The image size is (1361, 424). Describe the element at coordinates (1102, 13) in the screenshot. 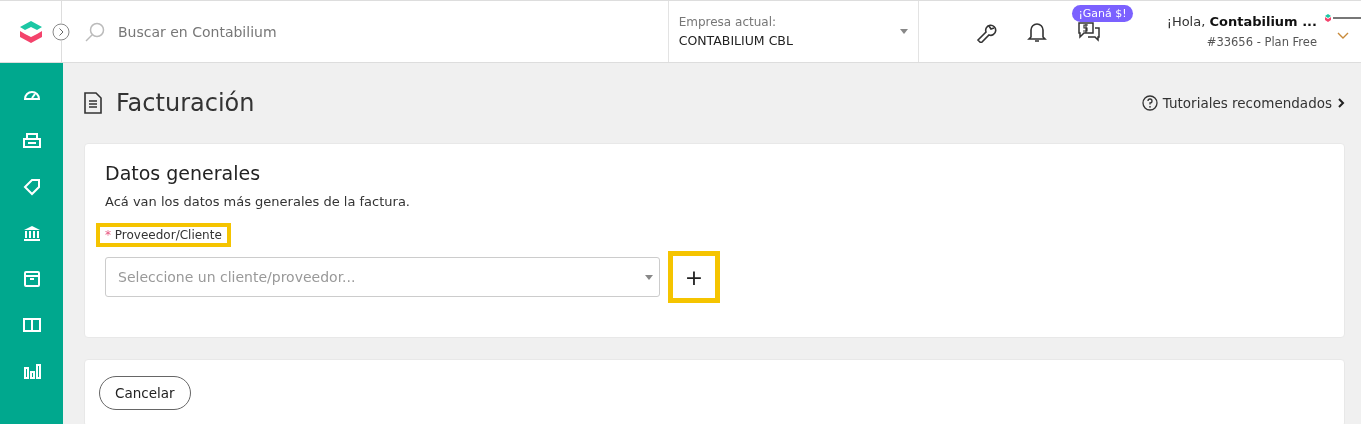

I see `promo-badge: ¡Ganá $!` at that location.